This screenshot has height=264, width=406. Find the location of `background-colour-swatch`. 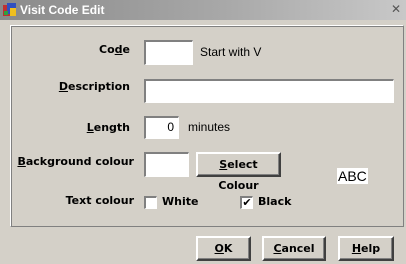

background-colour-swatch is located at coordinates (166, 164).